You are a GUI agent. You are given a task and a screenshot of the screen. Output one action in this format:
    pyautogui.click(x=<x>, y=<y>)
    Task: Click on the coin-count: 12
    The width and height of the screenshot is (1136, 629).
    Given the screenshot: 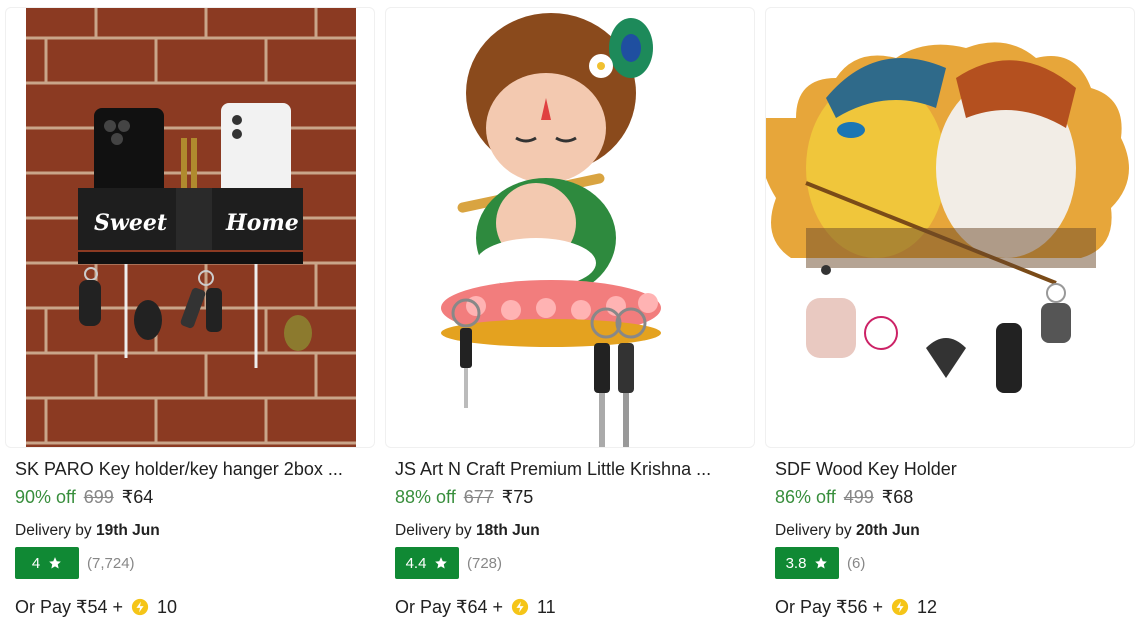 What is the action you would take?
    pyautogui.click(x=927, y=607)
    